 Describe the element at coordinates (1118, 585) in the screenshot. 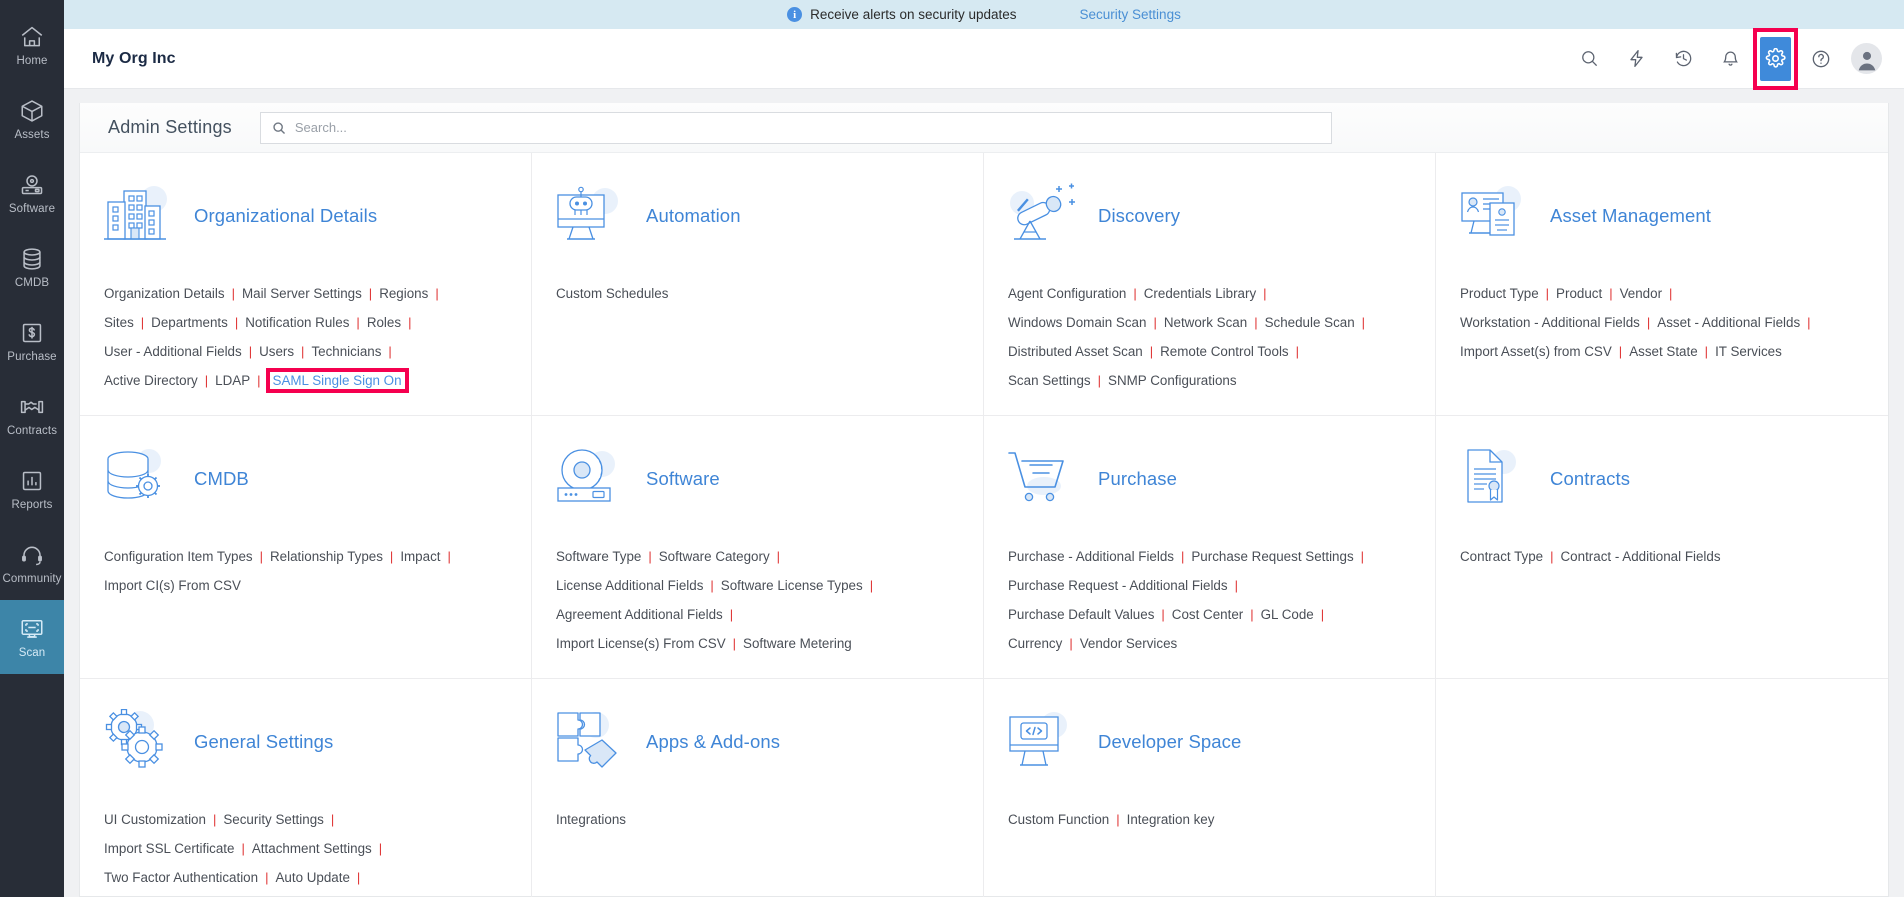

I see `card-link: Purchase Request - Additional Fields` at that location.